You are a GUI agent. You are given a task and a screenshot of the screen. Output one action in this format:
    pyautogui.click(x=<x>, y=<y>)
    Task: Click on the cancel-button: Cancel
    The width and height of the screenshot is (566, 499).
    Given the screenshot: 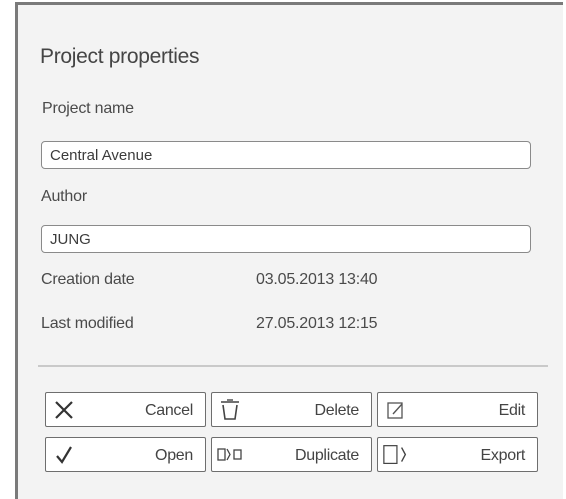 What is the action you would take?
    pyautogui.click(x=125, y=409)
    